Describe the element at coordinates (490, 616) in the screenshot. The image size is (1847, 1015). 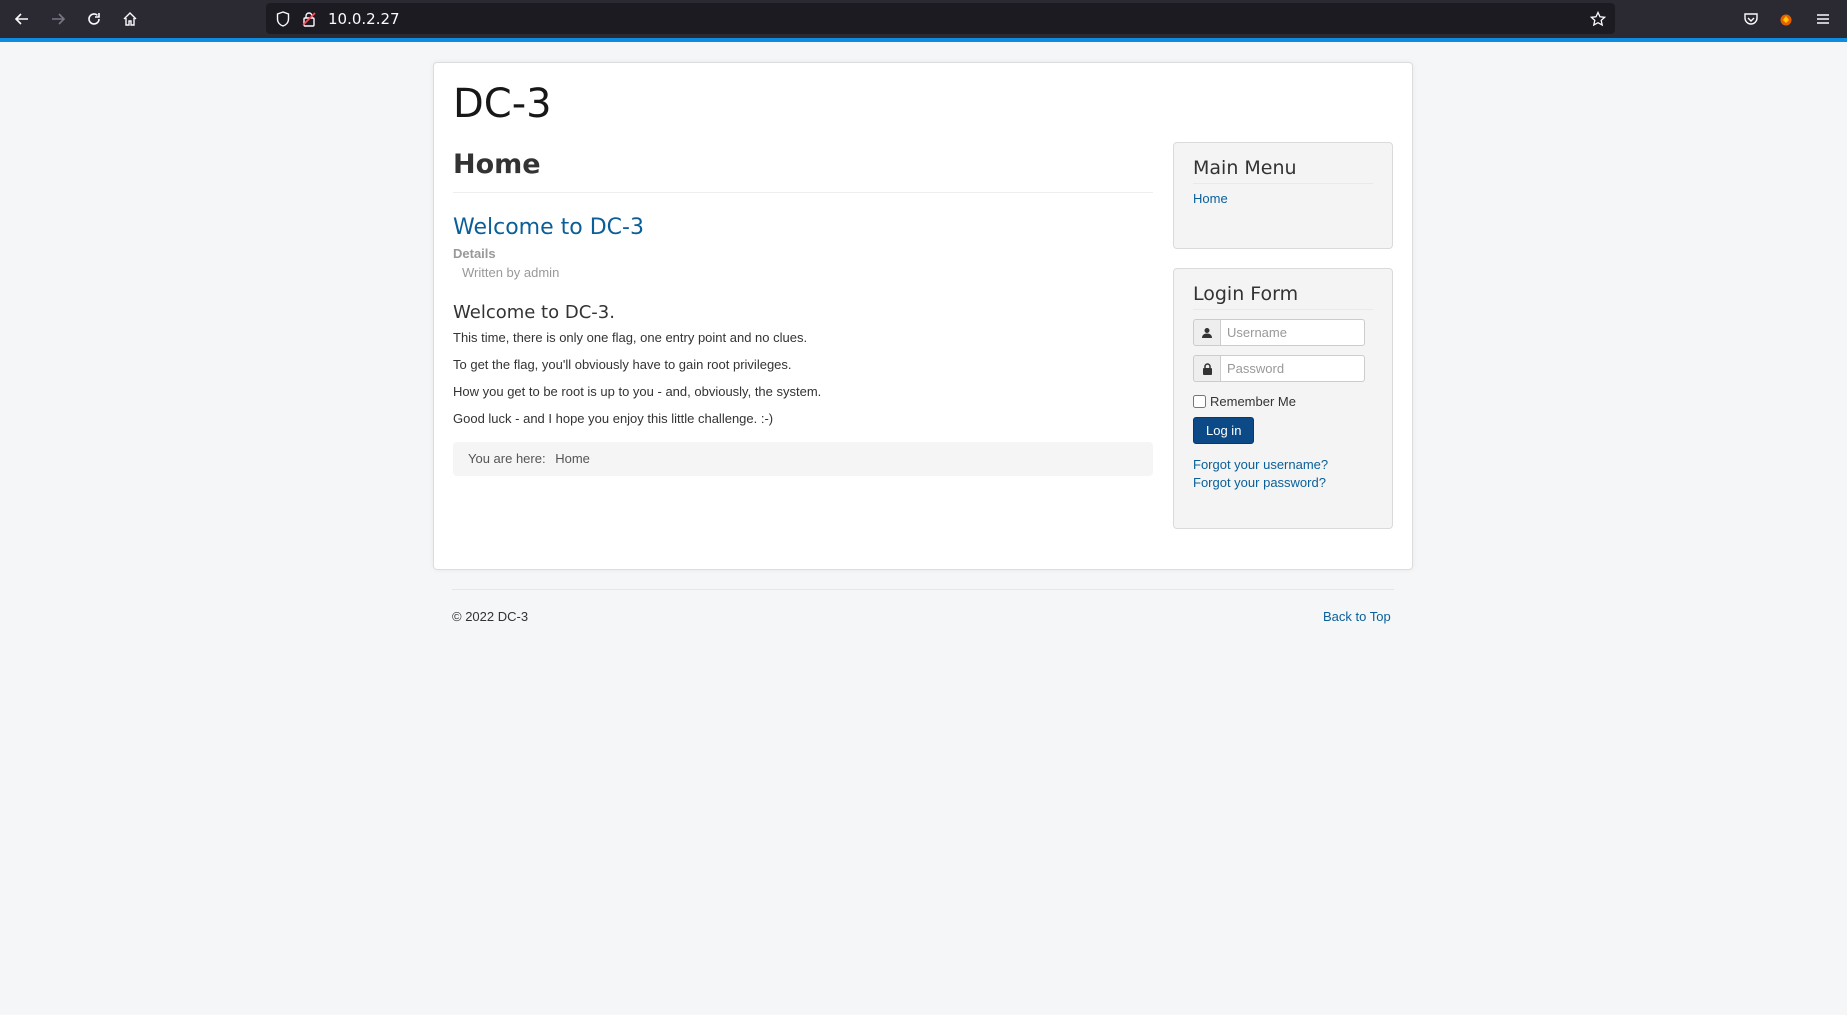
I see `footer-copyright: © 2022 DC-3` at that location.